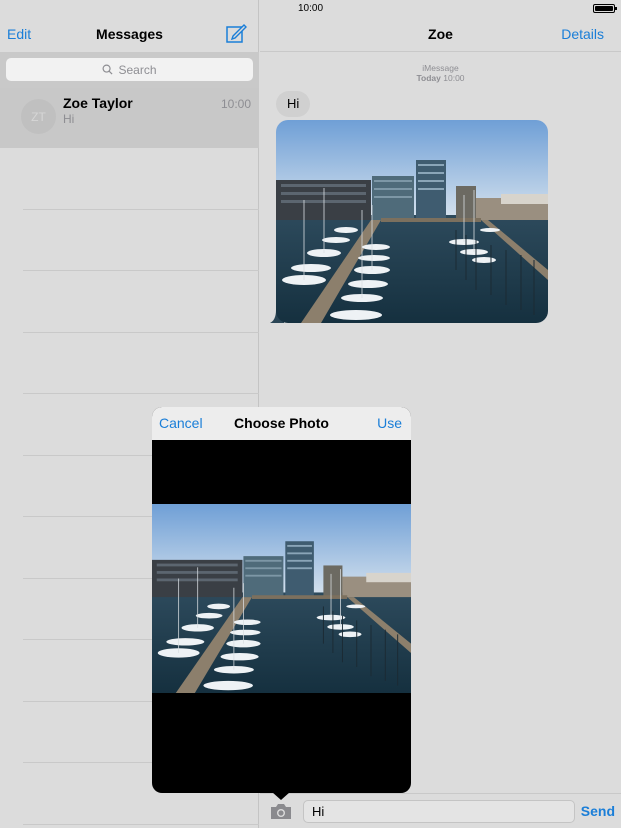 This screenshot has width=621, height=828. What do you see at coordinates (107, 69) in the screenshot?
I see `search-icon` at bounding box center [107, 69].